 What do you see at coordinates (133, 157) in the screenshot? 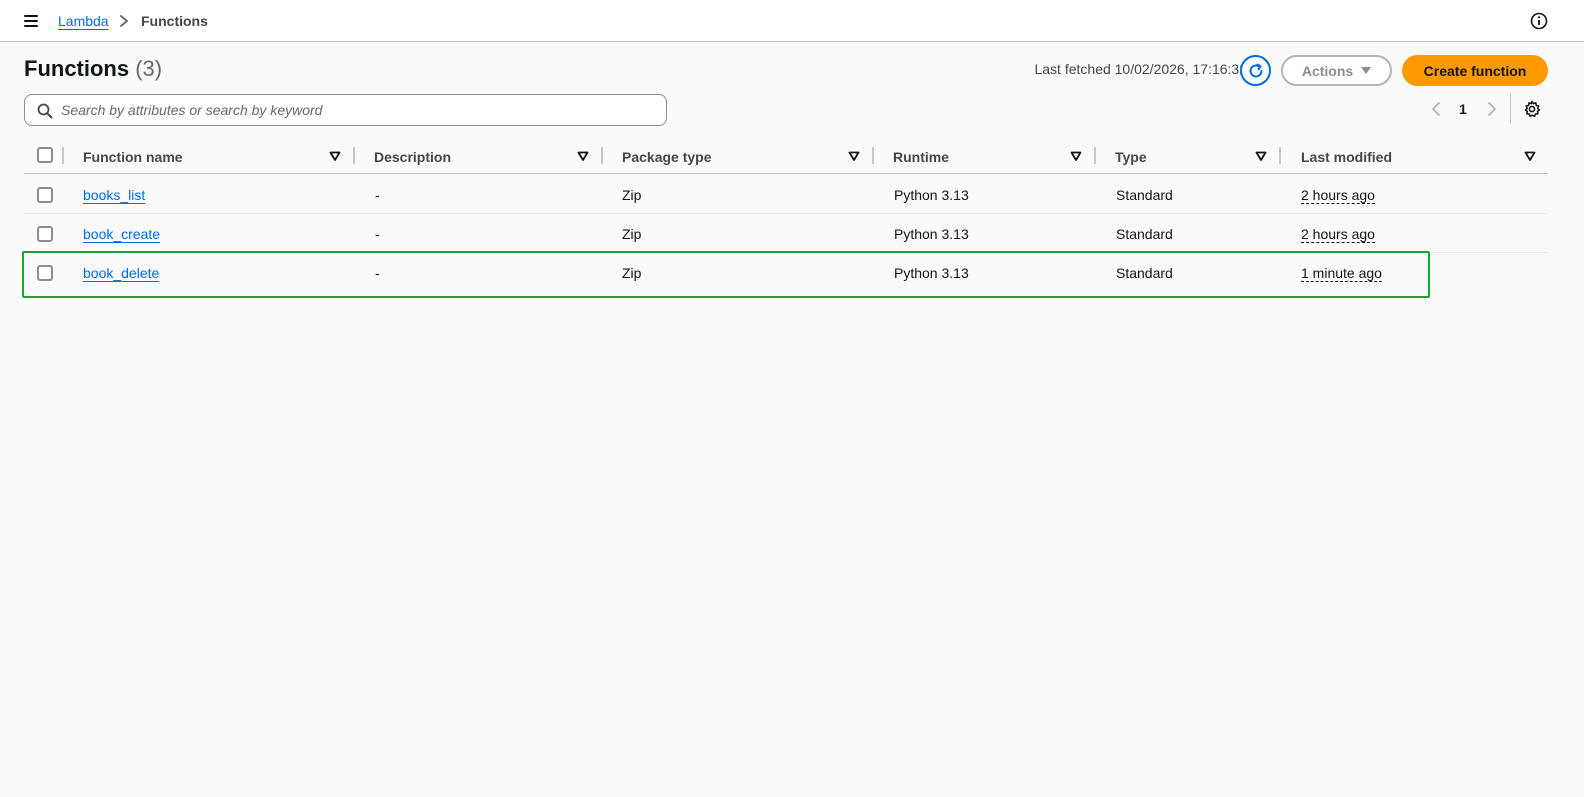
I see `column-header-function-name: Function name` at bounding box center [133, 157].